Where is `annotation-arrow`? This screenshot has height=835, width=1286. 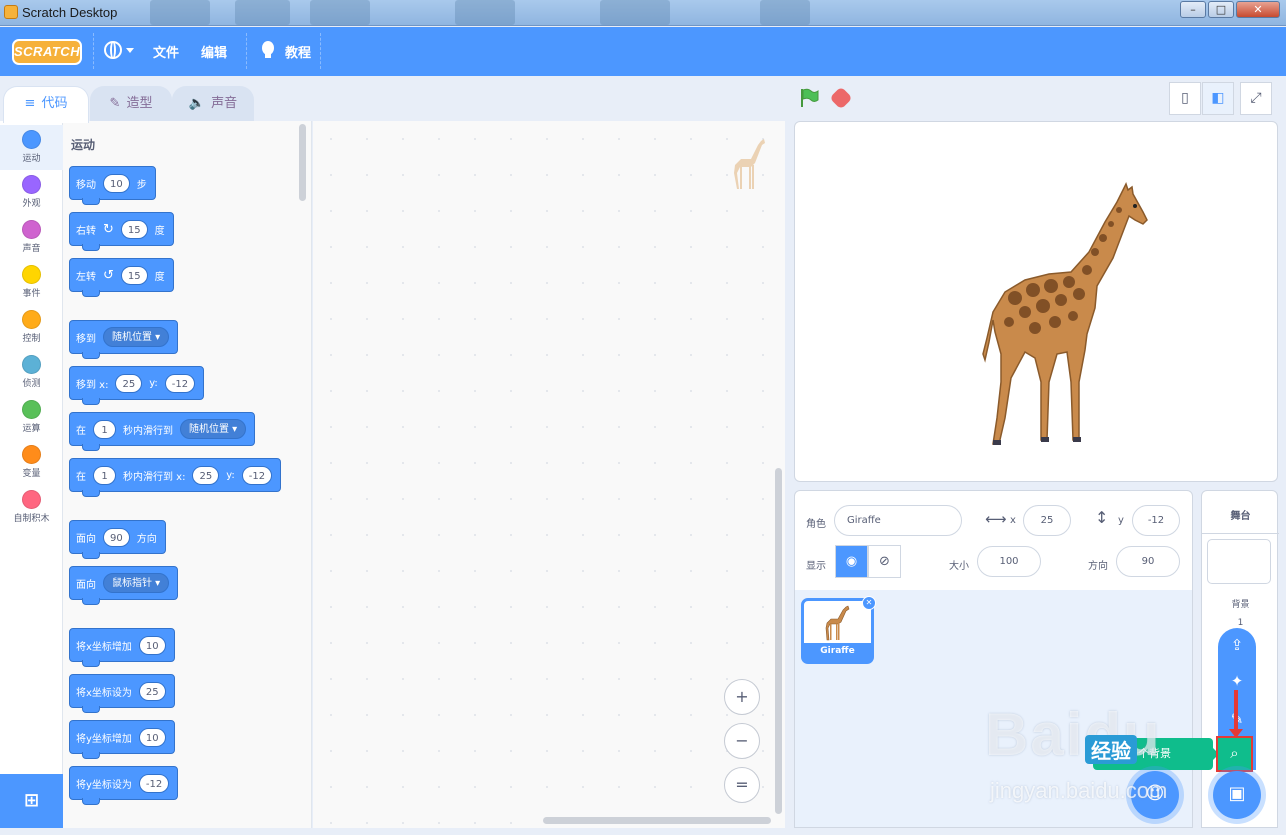 annotation-arrow is located at coordinates (1236, 714).